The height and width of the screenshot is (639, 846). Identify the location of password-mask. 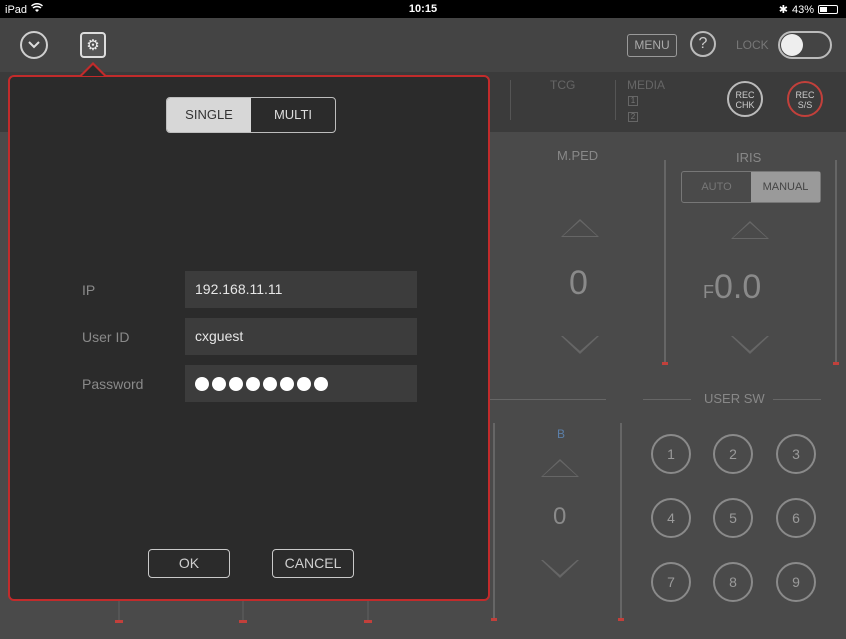
(306, 383).